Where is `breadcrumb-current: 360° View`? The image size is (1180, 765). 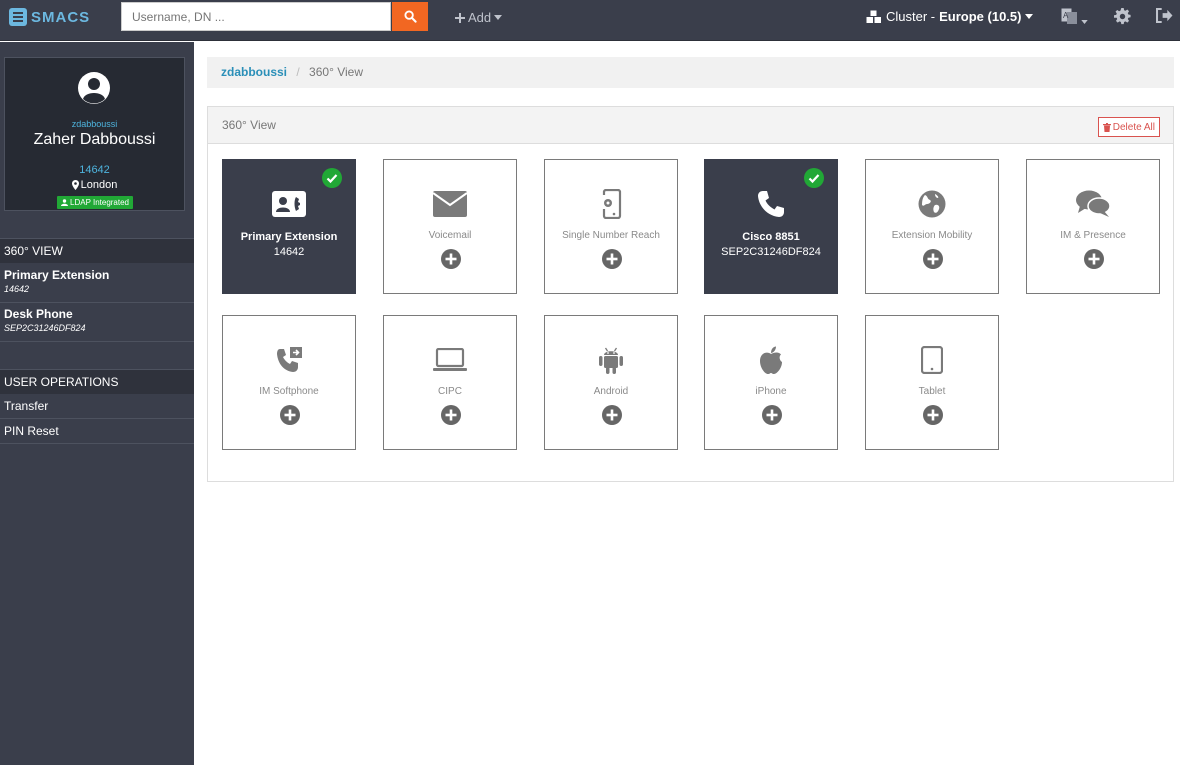 breadcrumb-current: 360° View is located at coordinates (336, 72).